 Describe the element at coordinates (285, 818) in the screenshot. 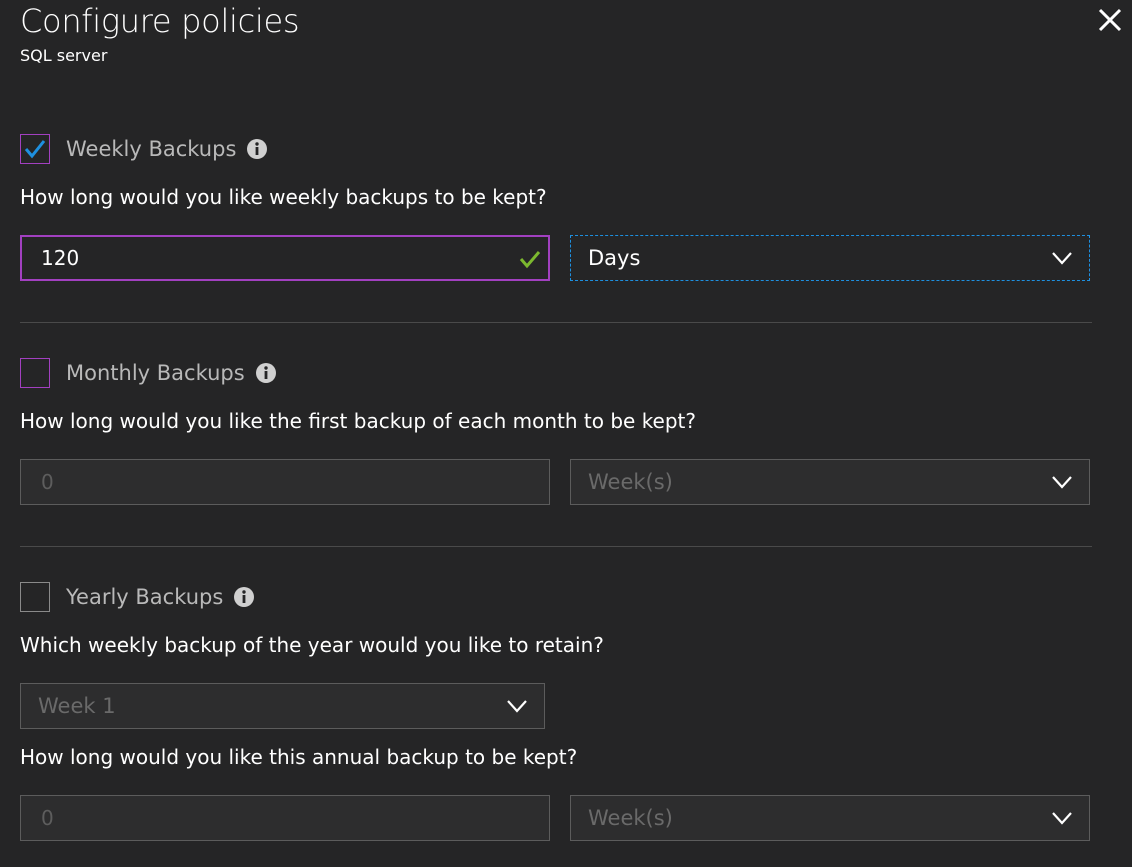

I see `yearly-retention-input: 0` at that location.